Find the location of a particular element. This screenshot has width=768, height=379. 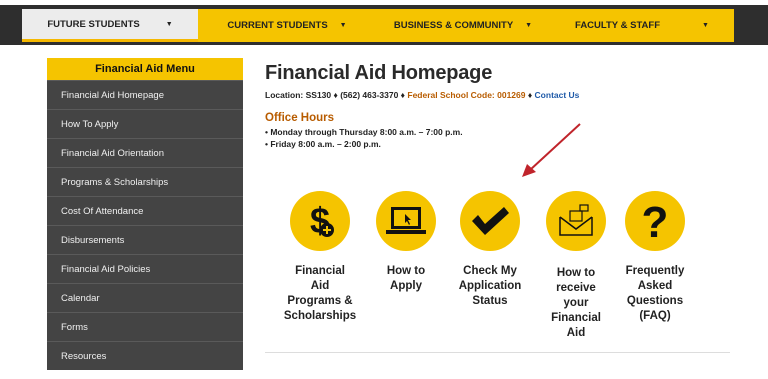

label-line: your is located at coordinates (576, 303).